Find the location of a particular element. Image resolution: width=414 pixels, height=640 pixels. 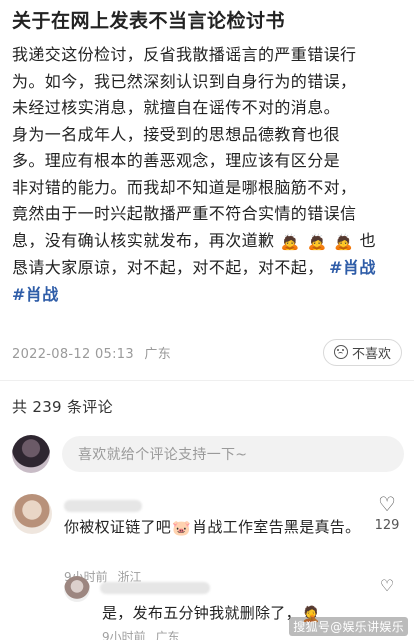

watermark: 搜狐号@娱乐讲娱乐 is located at coordinates (348, 626).